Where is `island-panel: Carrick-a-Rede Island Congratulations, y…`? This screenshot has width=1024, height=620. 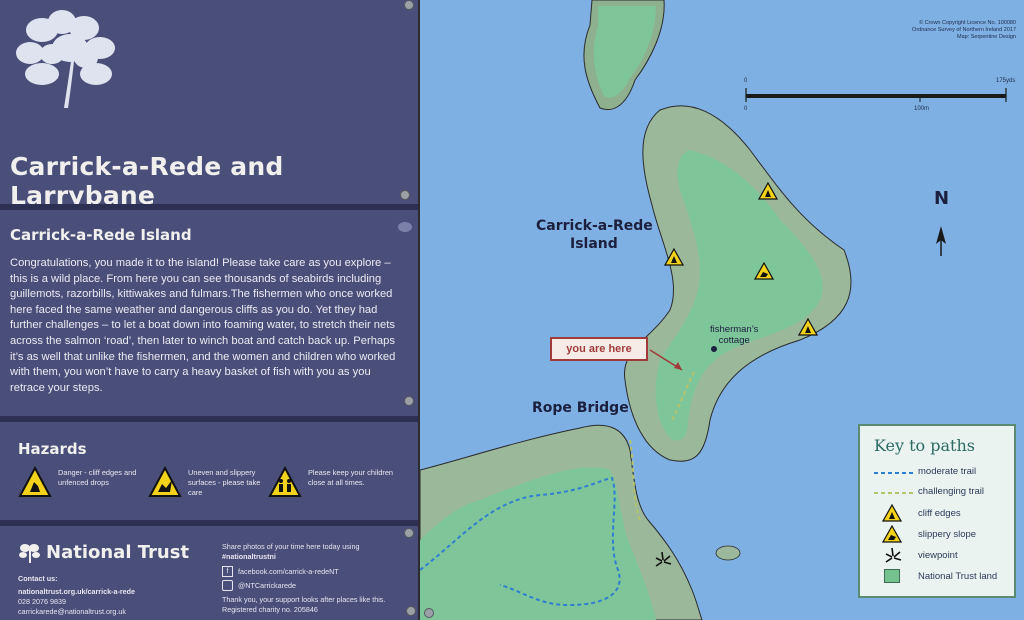
island-panel: Carrick-a-Rede Island Congratulations, y… is located at coordinates (209, 310).